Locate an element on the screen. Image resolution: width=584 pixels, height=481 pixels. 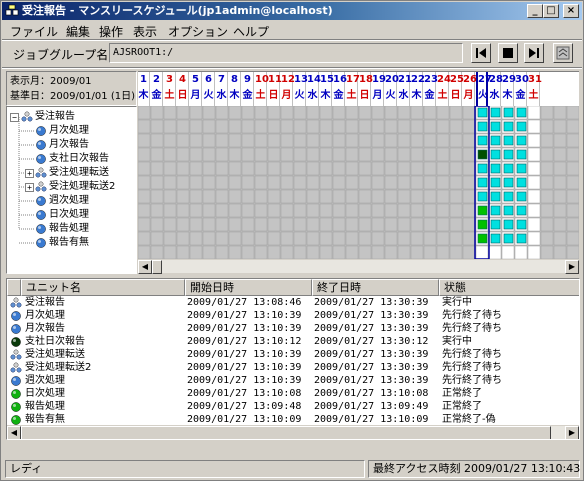
calendar-day-12: 12 月 is located at coordinates (288, 89).